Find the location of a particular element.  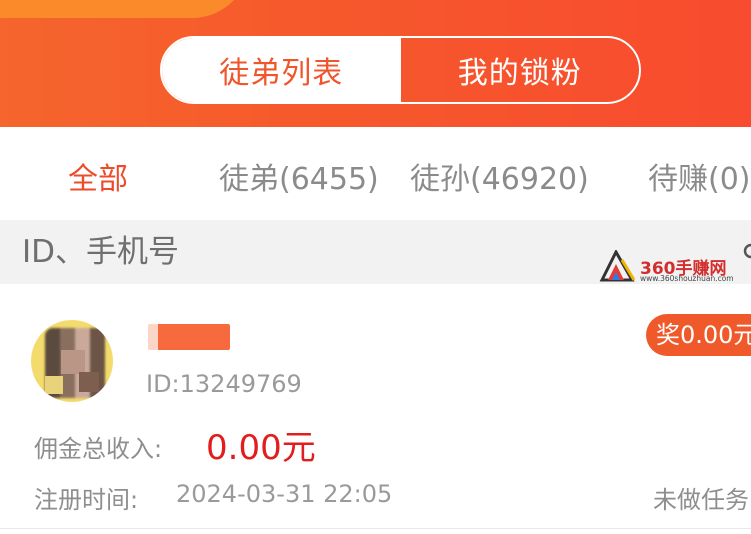

watermark-logo-icon is located at coordinates (617, 266).